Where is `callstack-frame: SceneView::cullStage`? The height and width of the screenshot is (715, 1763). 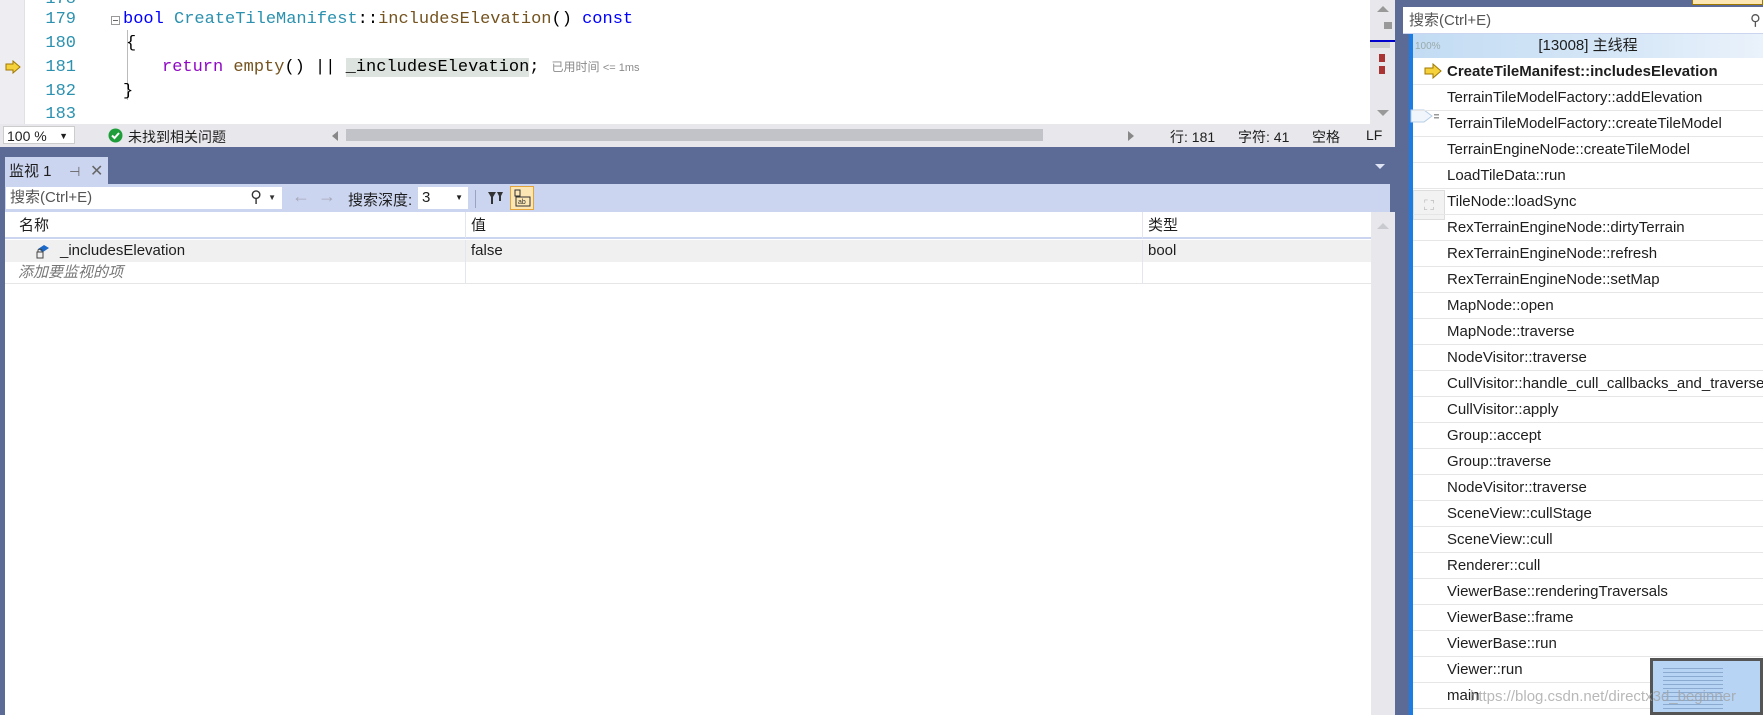 callstack-frame: SceneView::cullStage is located at coordinates (1588, 514).